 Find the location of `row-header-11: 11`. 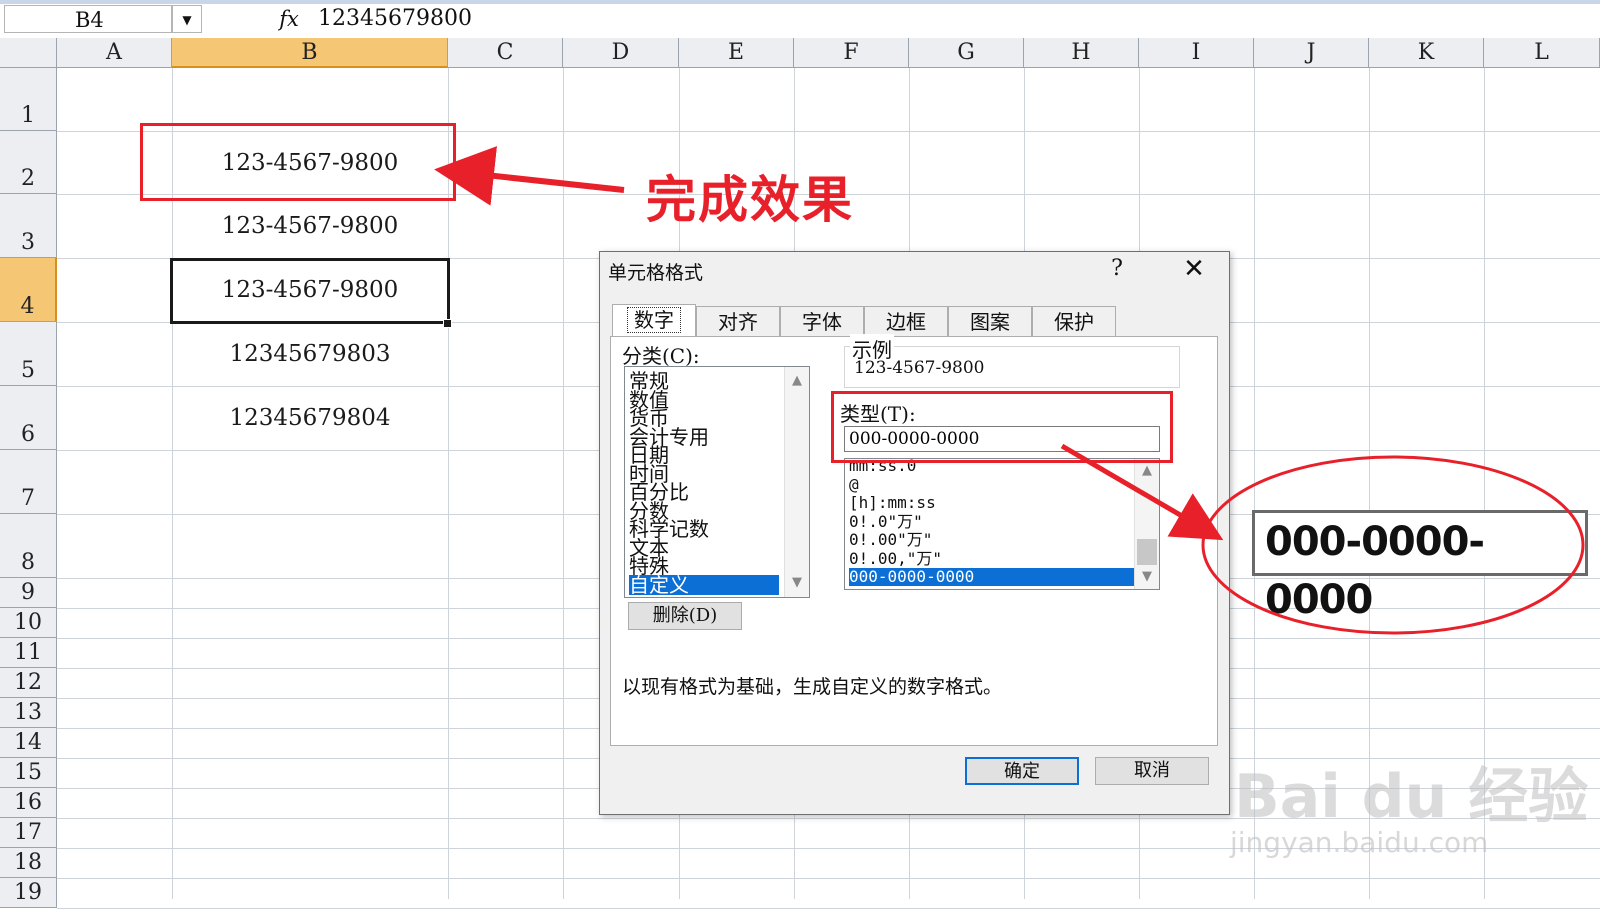

row-header-11: 11 is located at coordinates (28, 653).